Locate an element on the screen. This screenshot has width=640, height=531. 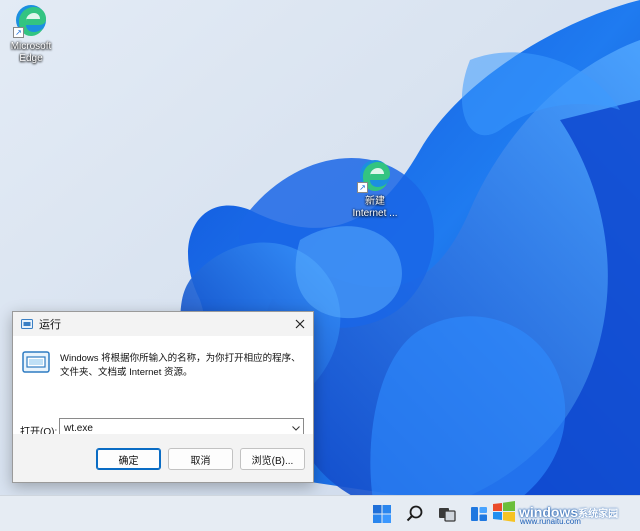
open-input: wt.exe is located at coordinates (174, 428).